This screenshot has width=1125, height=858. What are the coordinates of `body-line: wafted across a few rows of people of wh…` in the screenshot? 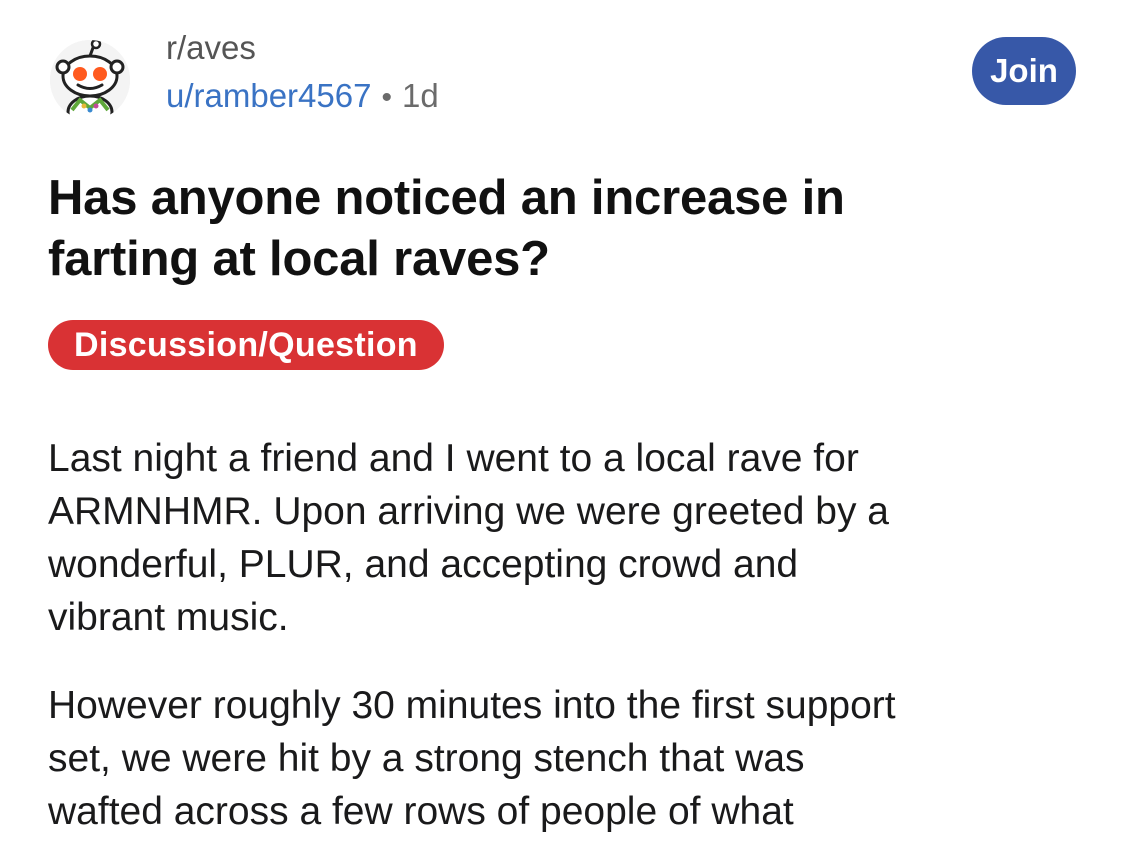 It's located at (421, 811).